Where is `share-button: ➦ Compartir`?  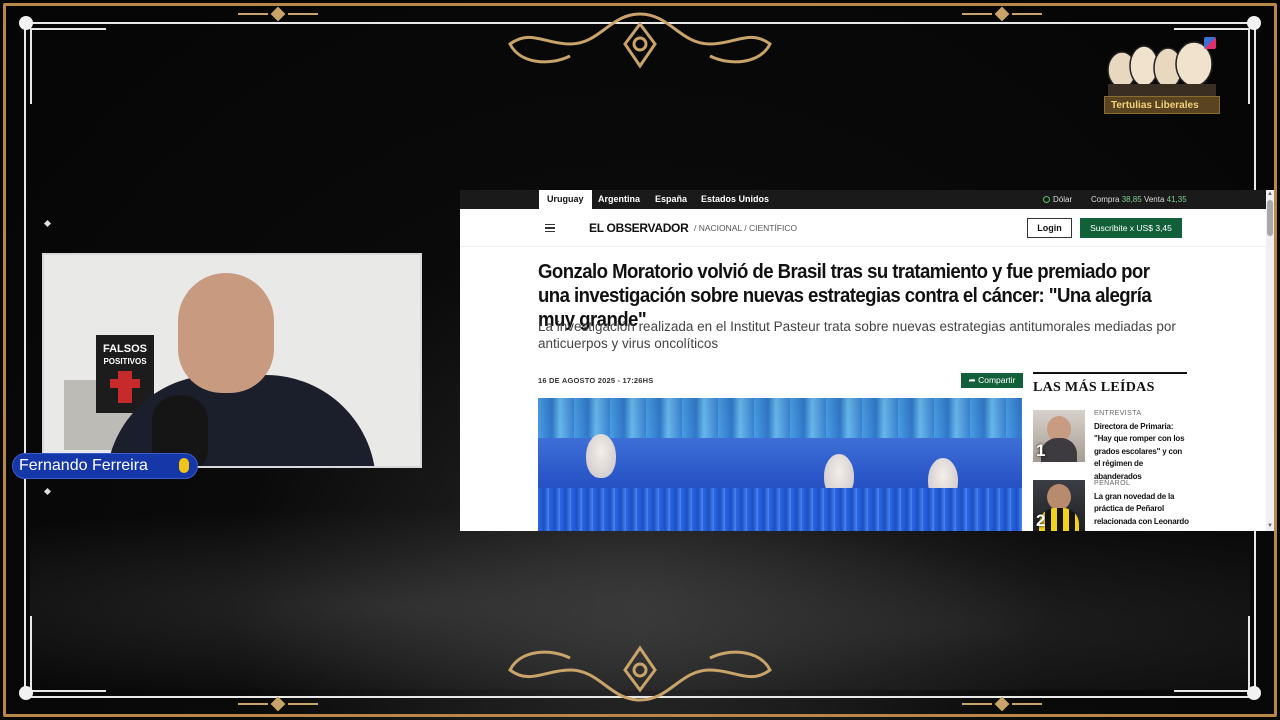
share-button: ➦ Compartir is located at coordinates (992, 380).